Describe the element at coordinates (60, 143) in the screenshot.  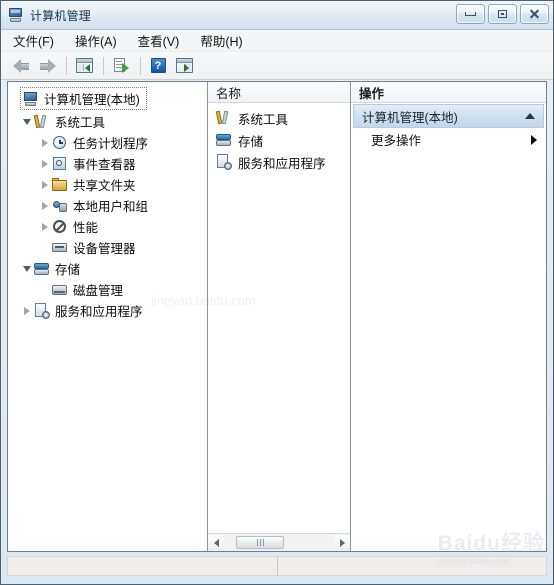
I see `clock-icon` at that location.